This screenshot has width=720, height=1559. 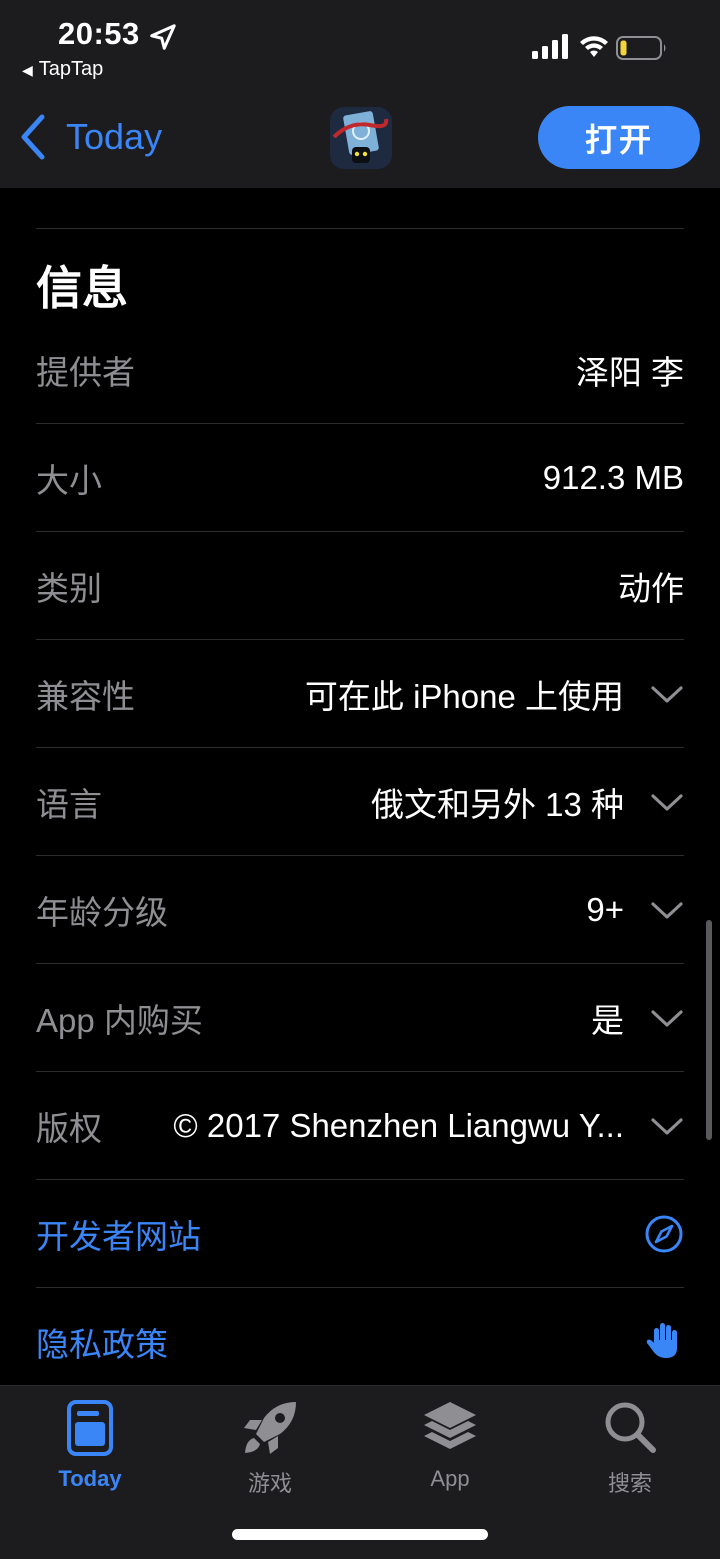 What do you see at coordinates (69, 588) in the screenshot?
I see `row-label: 类别` at bounding box center [69, 588].